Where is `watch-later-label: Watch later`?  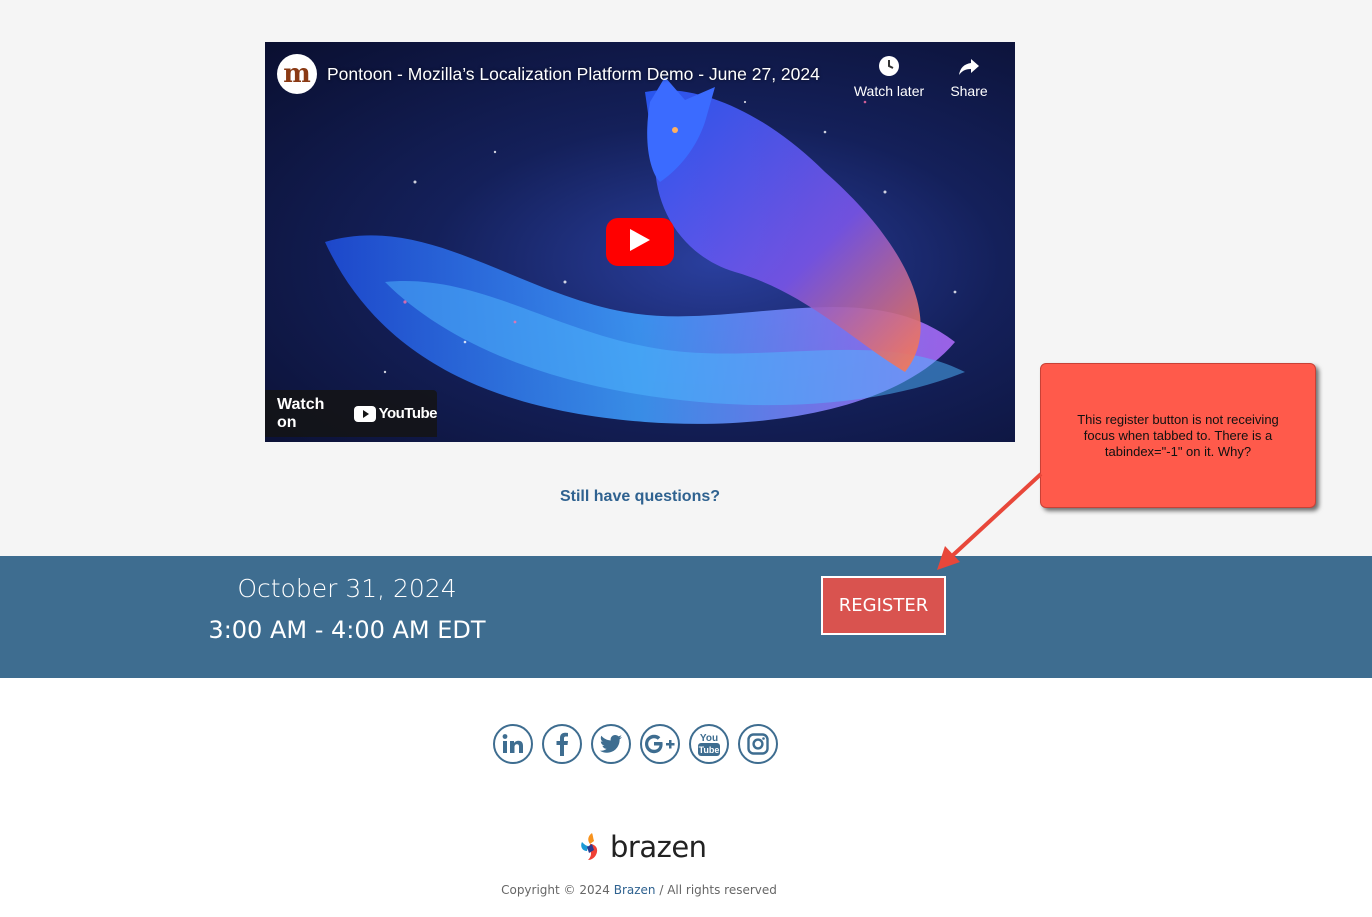 watch-later-label: Watch later is located at coordinates (889, 91).